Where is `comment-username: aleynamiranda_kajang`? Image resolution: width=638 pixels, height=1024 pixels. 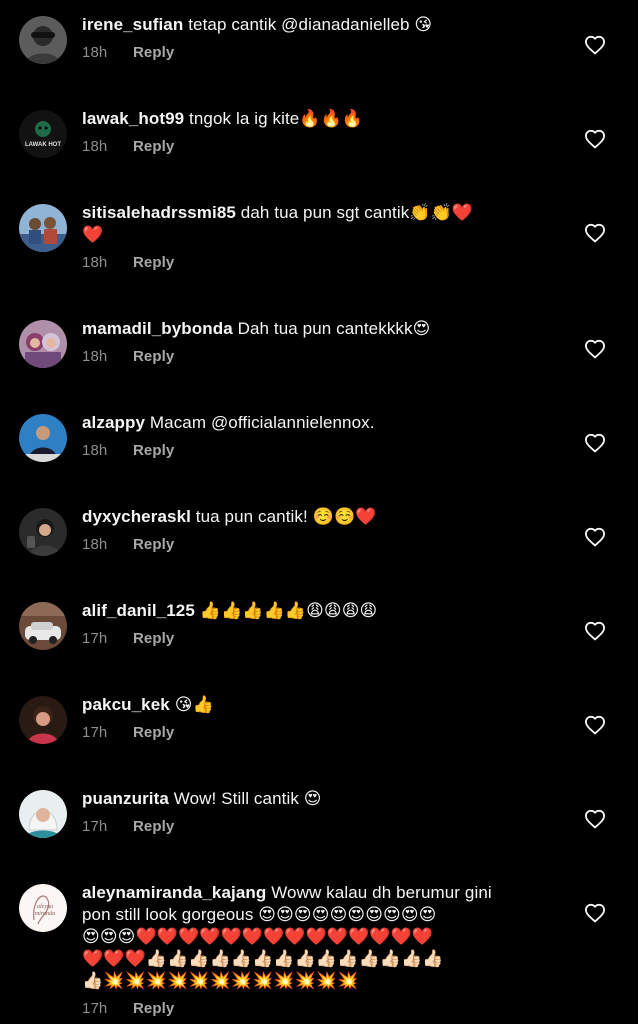 comment-username: aleynamiranda_kajang is located at coordinates (174, 892).